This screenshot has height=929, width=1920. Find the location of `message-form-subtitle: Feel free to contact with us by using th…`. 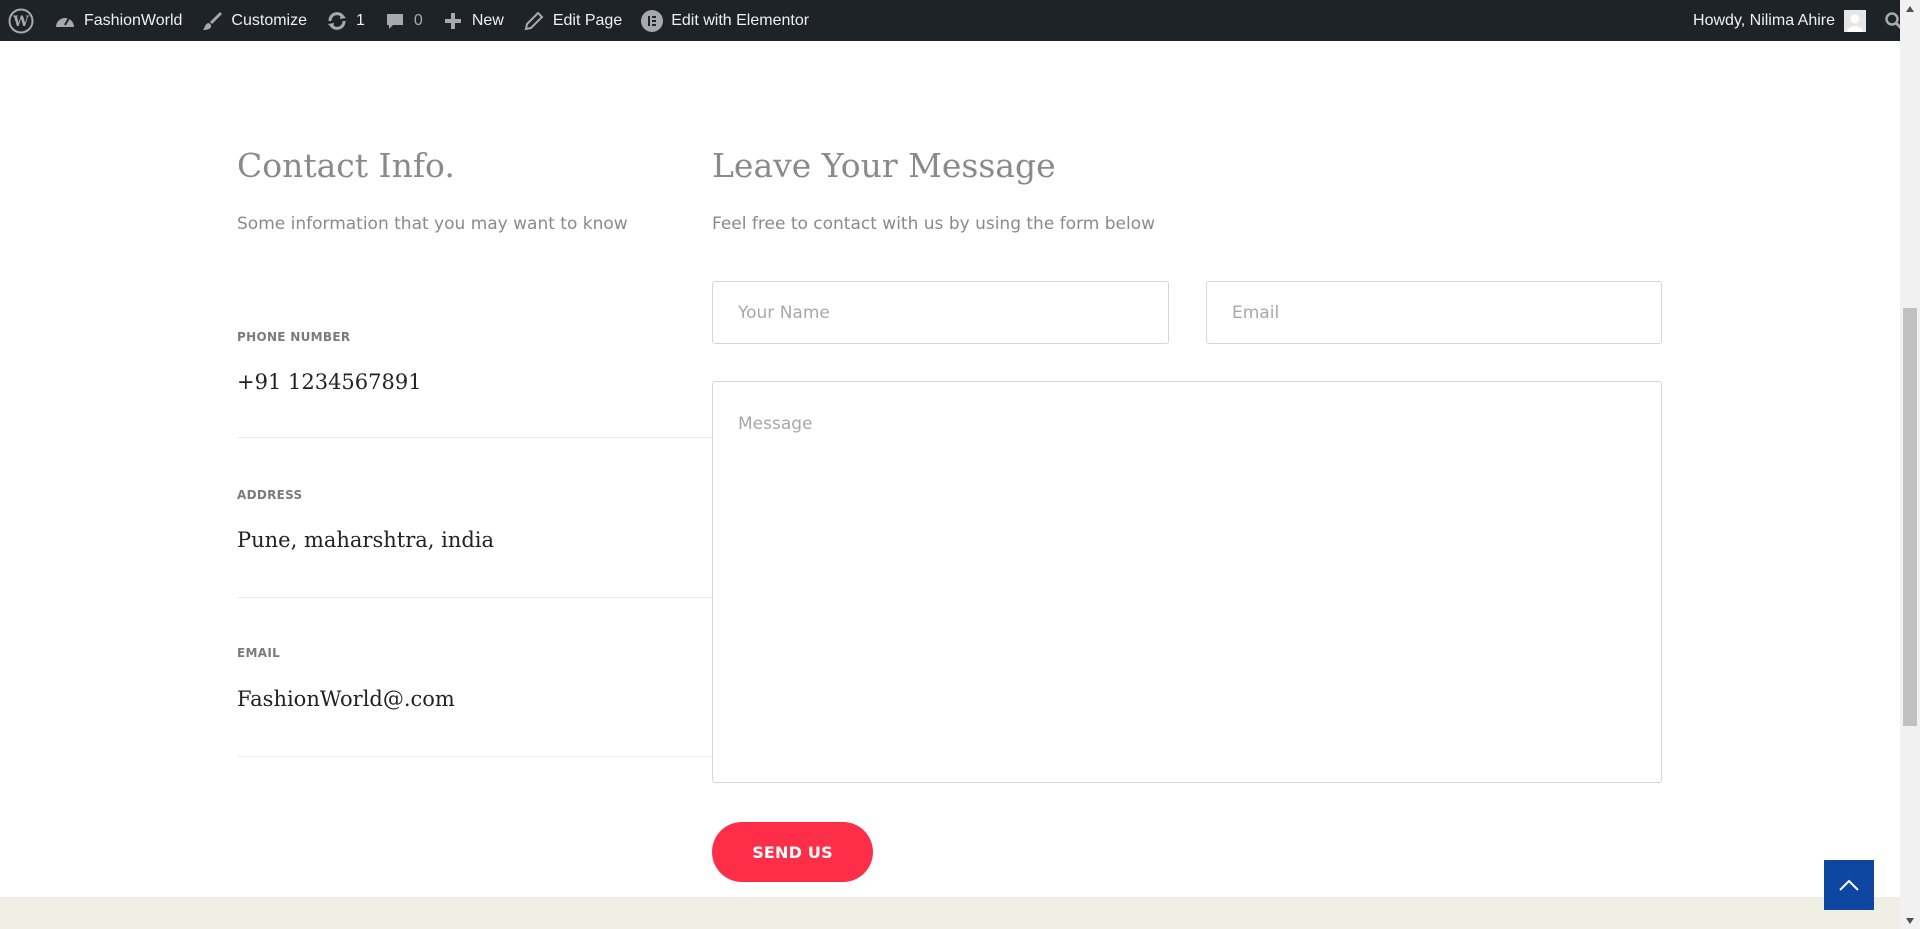

message-form-subtitle: Feel free to contact with us by using th… is located at coordinates (934, 224).